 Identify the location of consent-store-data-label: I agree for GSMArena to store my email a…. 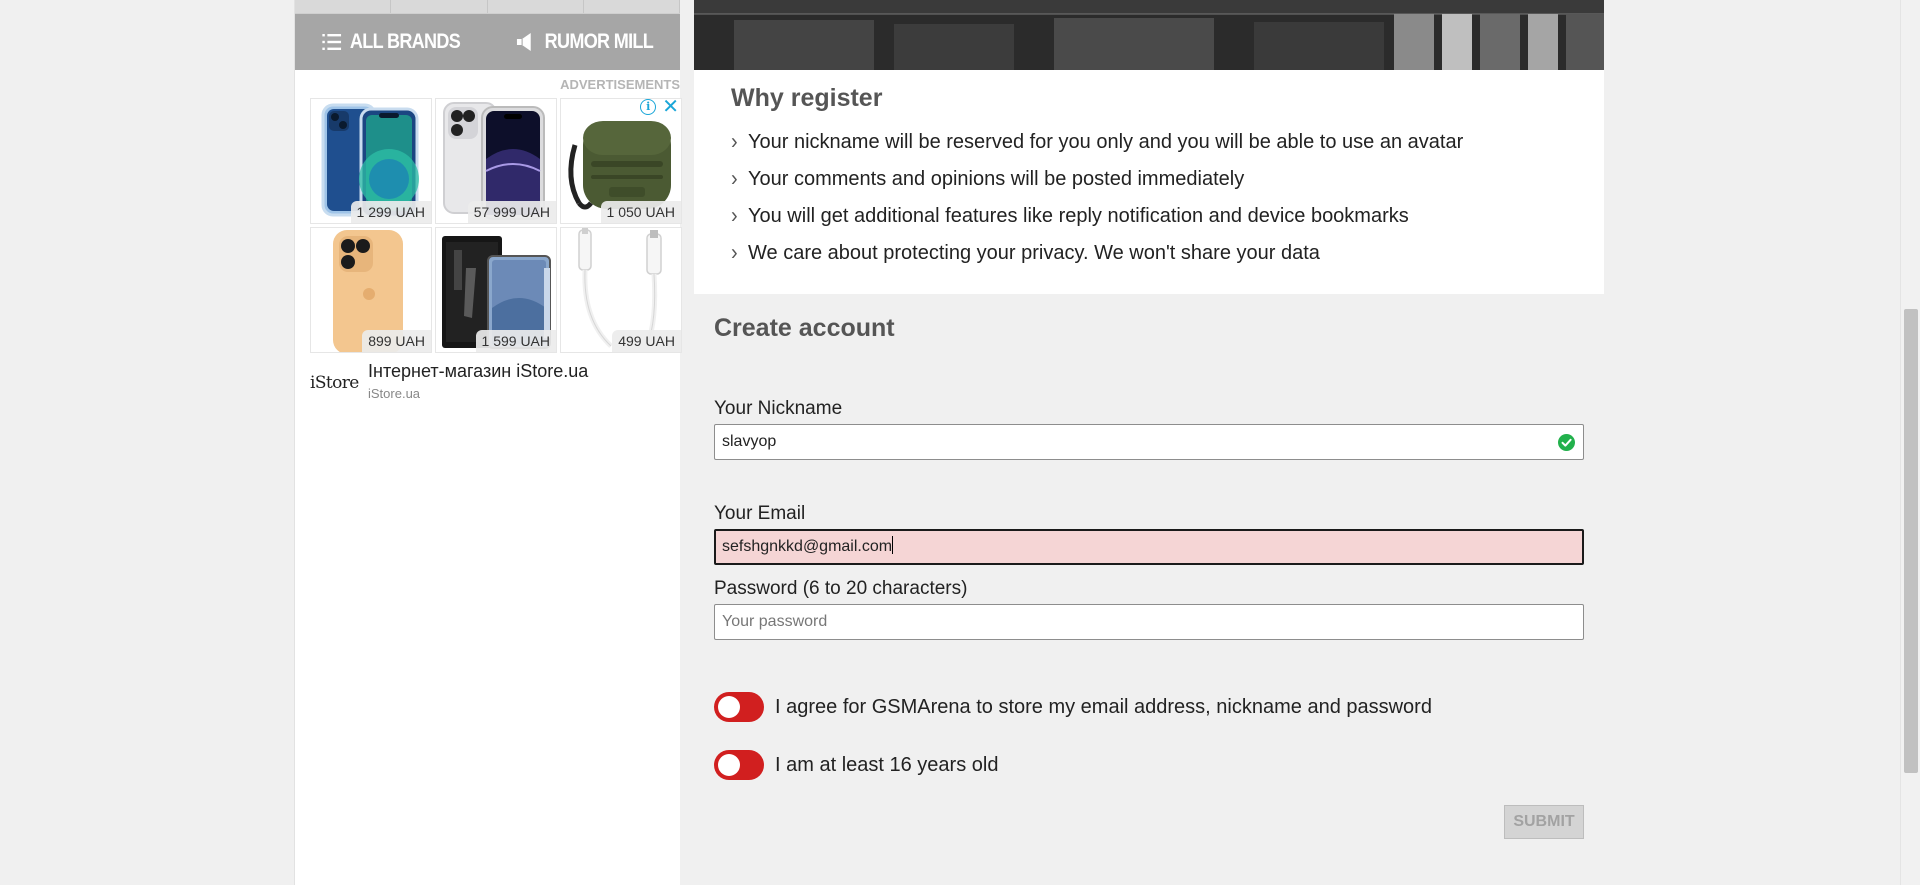
(1103, 706).